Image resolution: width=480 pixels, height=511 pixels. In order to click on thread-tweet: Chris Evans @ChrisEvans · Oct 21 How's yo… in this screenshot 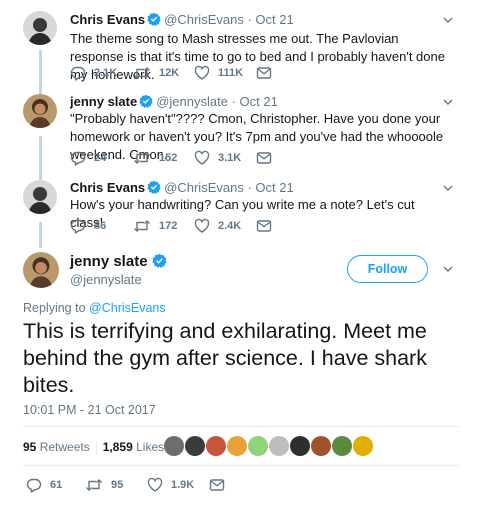, I will do `click(240, 211)`.